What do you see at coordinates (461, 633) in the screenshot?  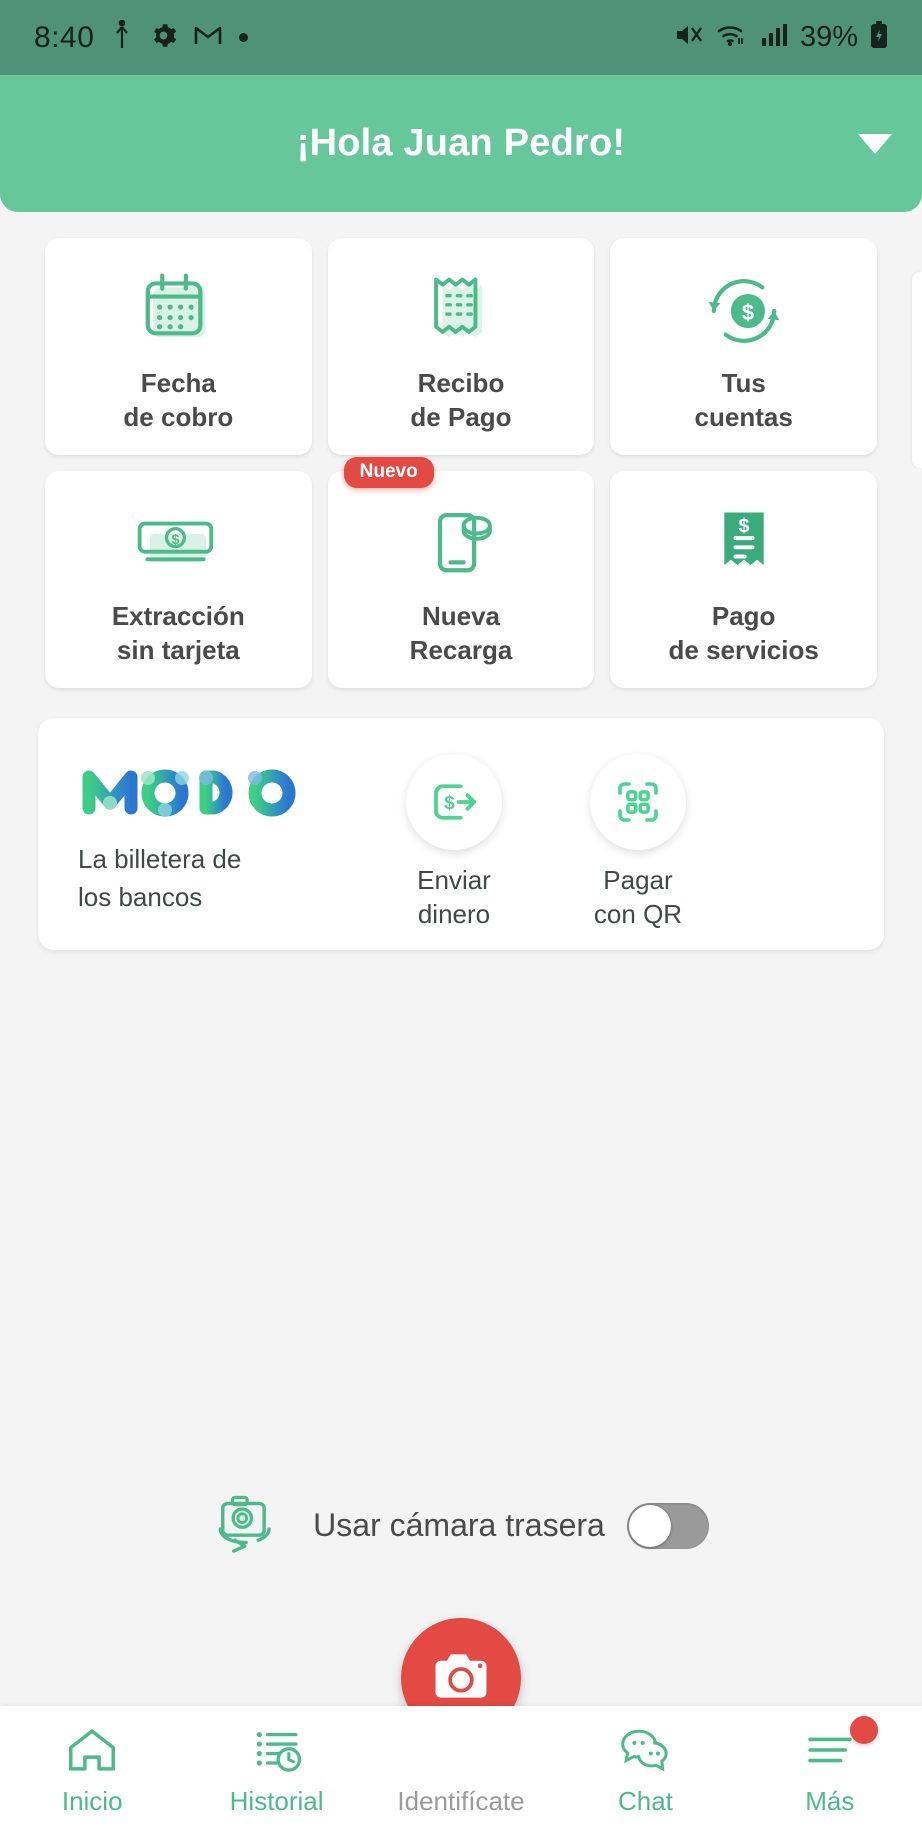 I see `tile-label: Nueva Recarga` at bounding box center [461, 633].